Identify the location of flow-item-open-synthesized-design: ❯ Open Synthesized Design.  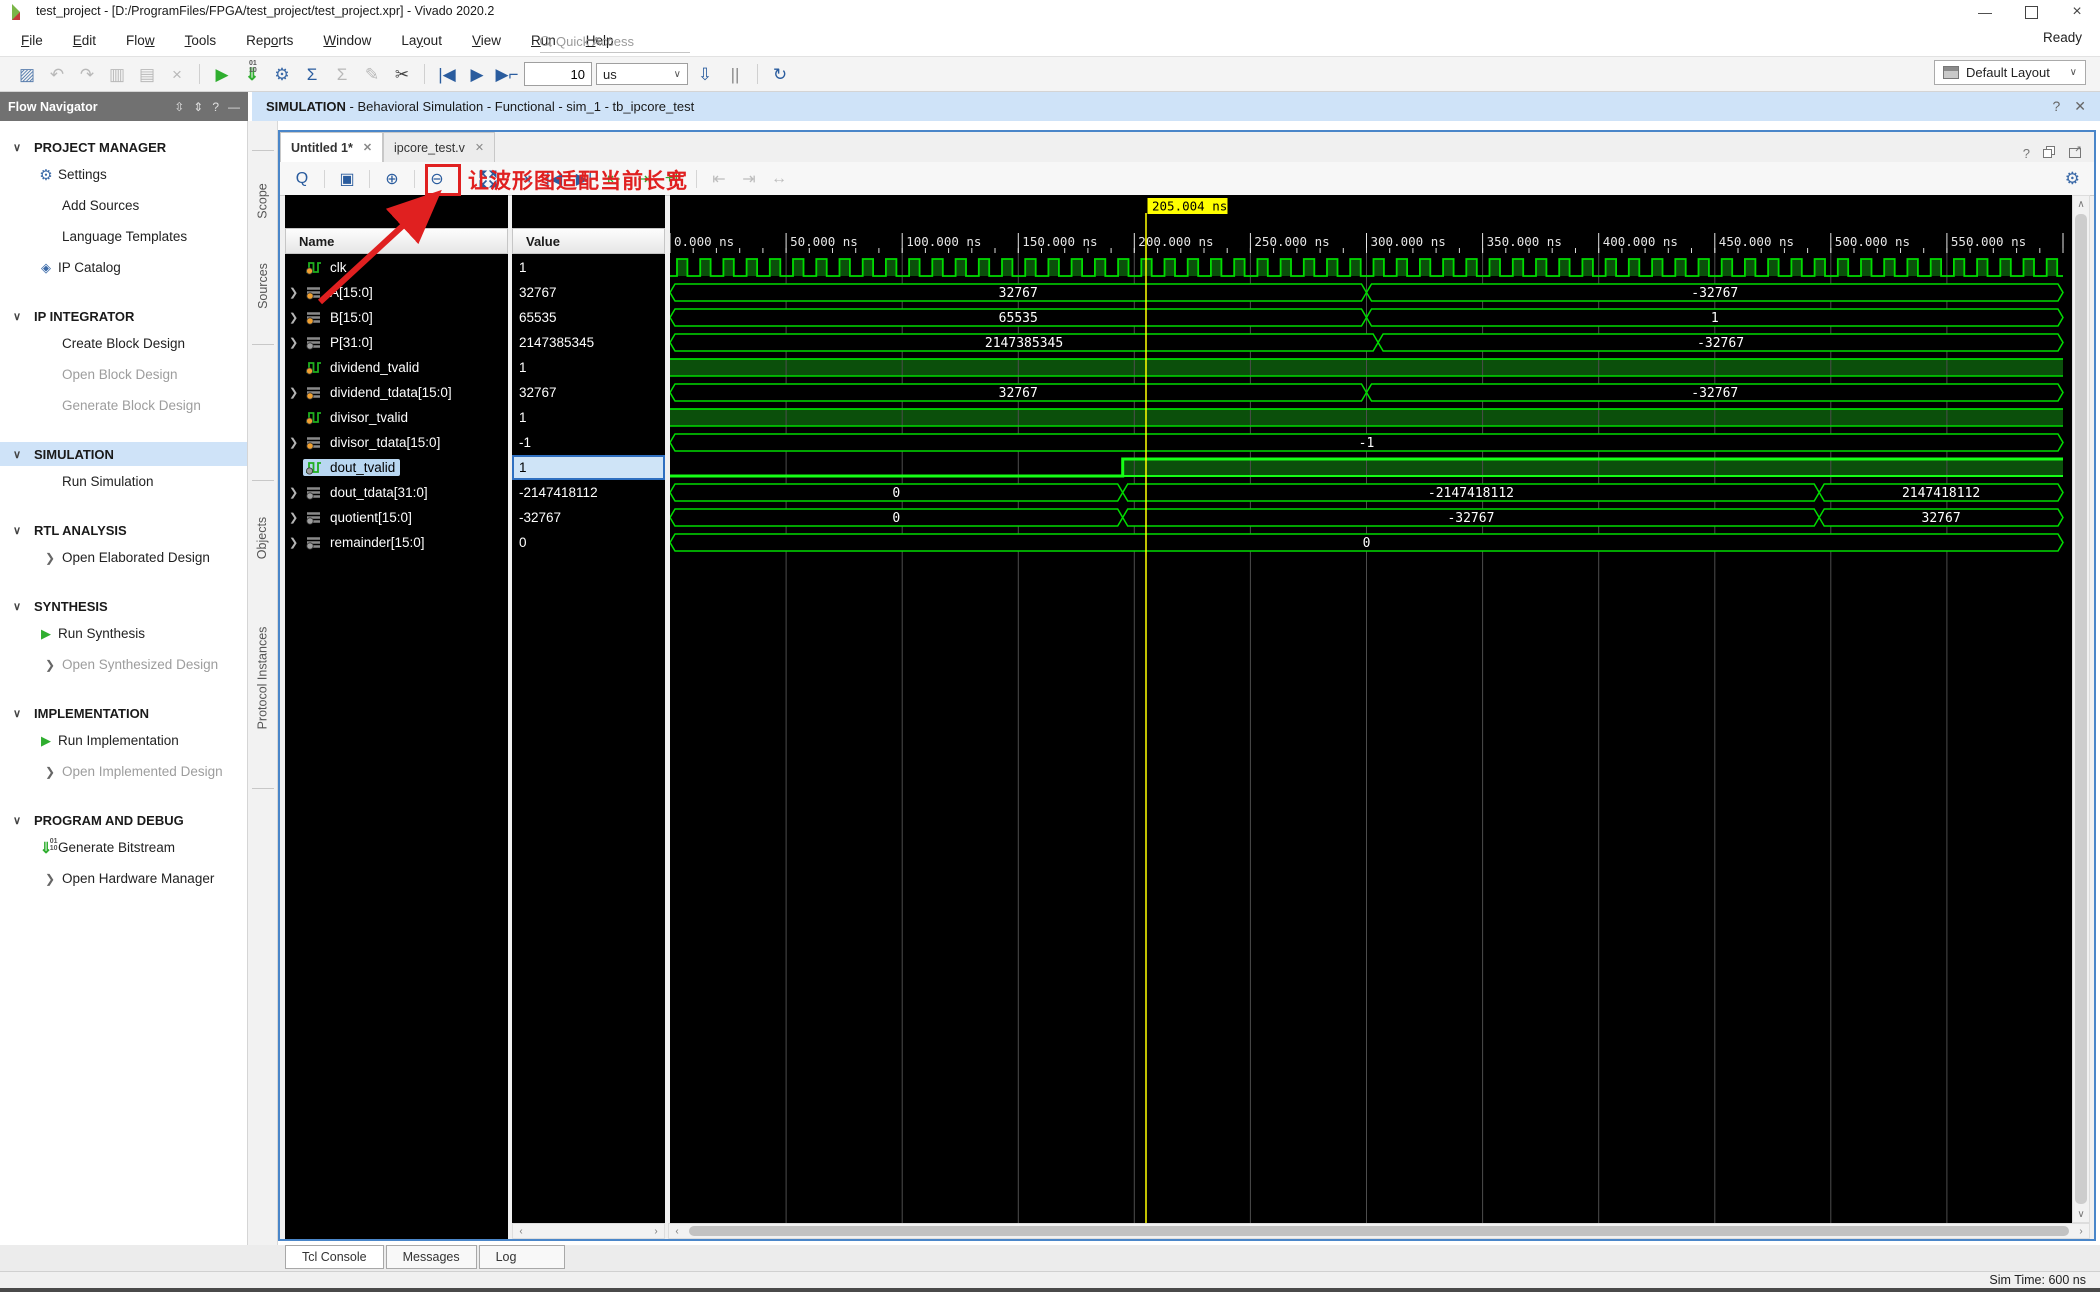
(123, 664).